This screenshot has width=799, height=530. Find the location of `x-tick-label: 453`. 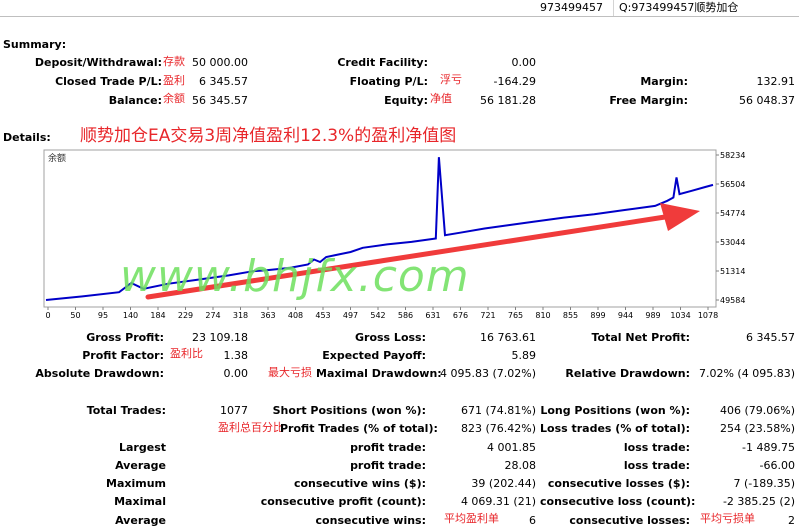

x-tick-label: 453 is located at coordinates (322, 315).